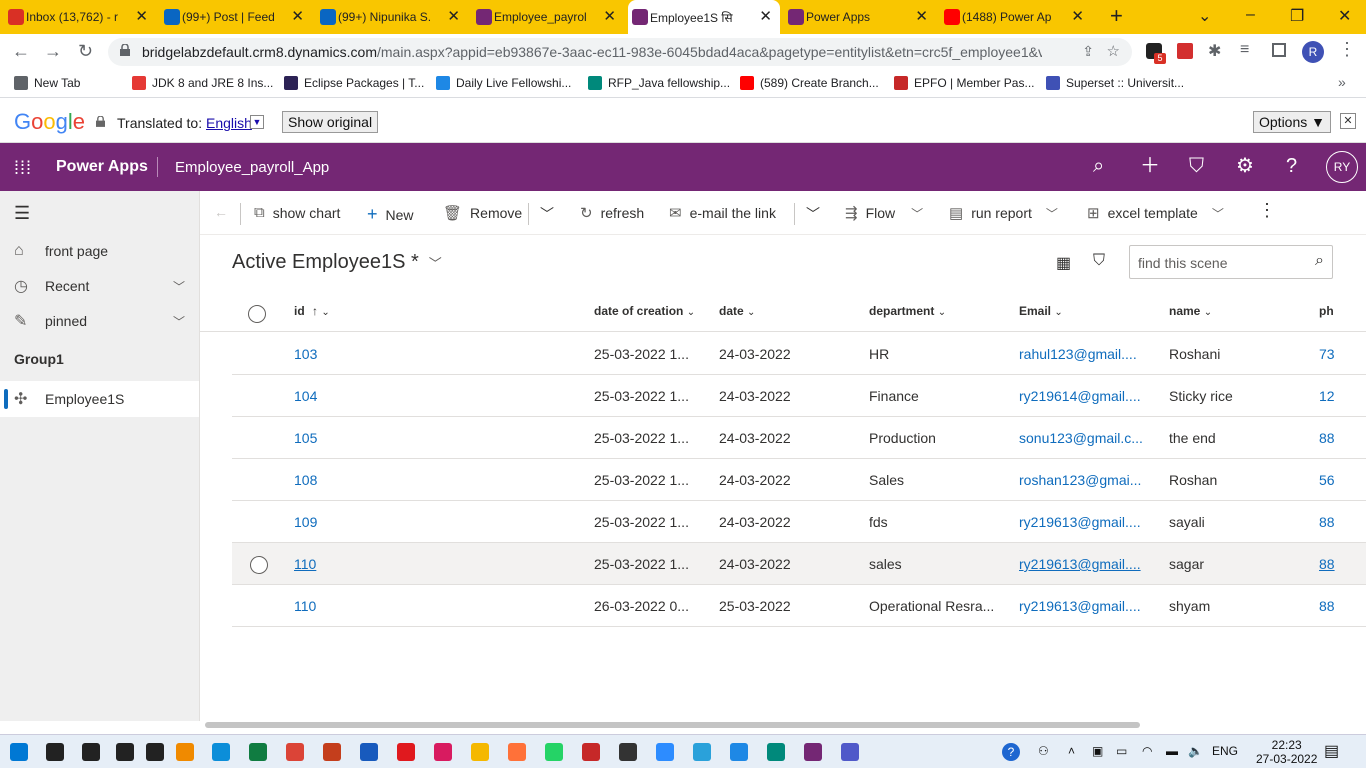 The width and height of the screenshot is (1366, 768). Describe the element at coordinates (1313, 52) in the screenshot. I see `profile-avatar: R` at that location.